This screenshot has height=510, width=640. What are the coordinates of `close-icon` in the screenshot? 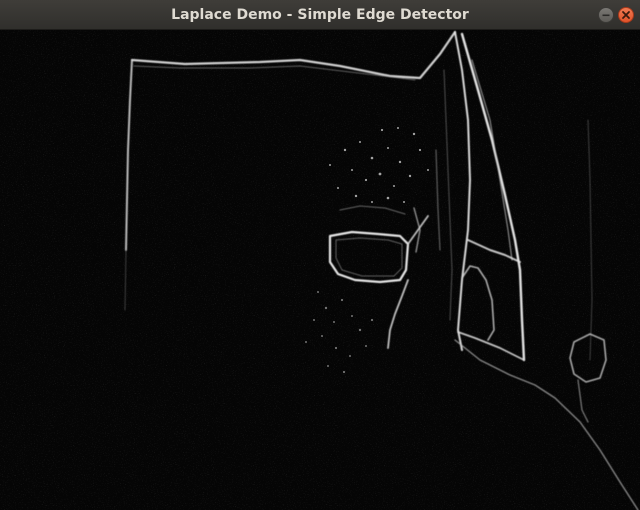 It's located at (626, 15).